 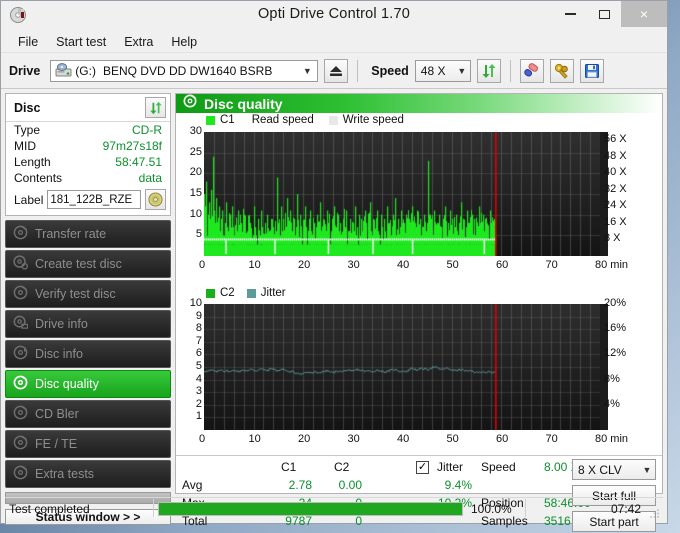 What do you see at coordinates (132, 146) in the screenshot?
I see `disc-value: 97m27s18f` at bounding box center [132, 146].